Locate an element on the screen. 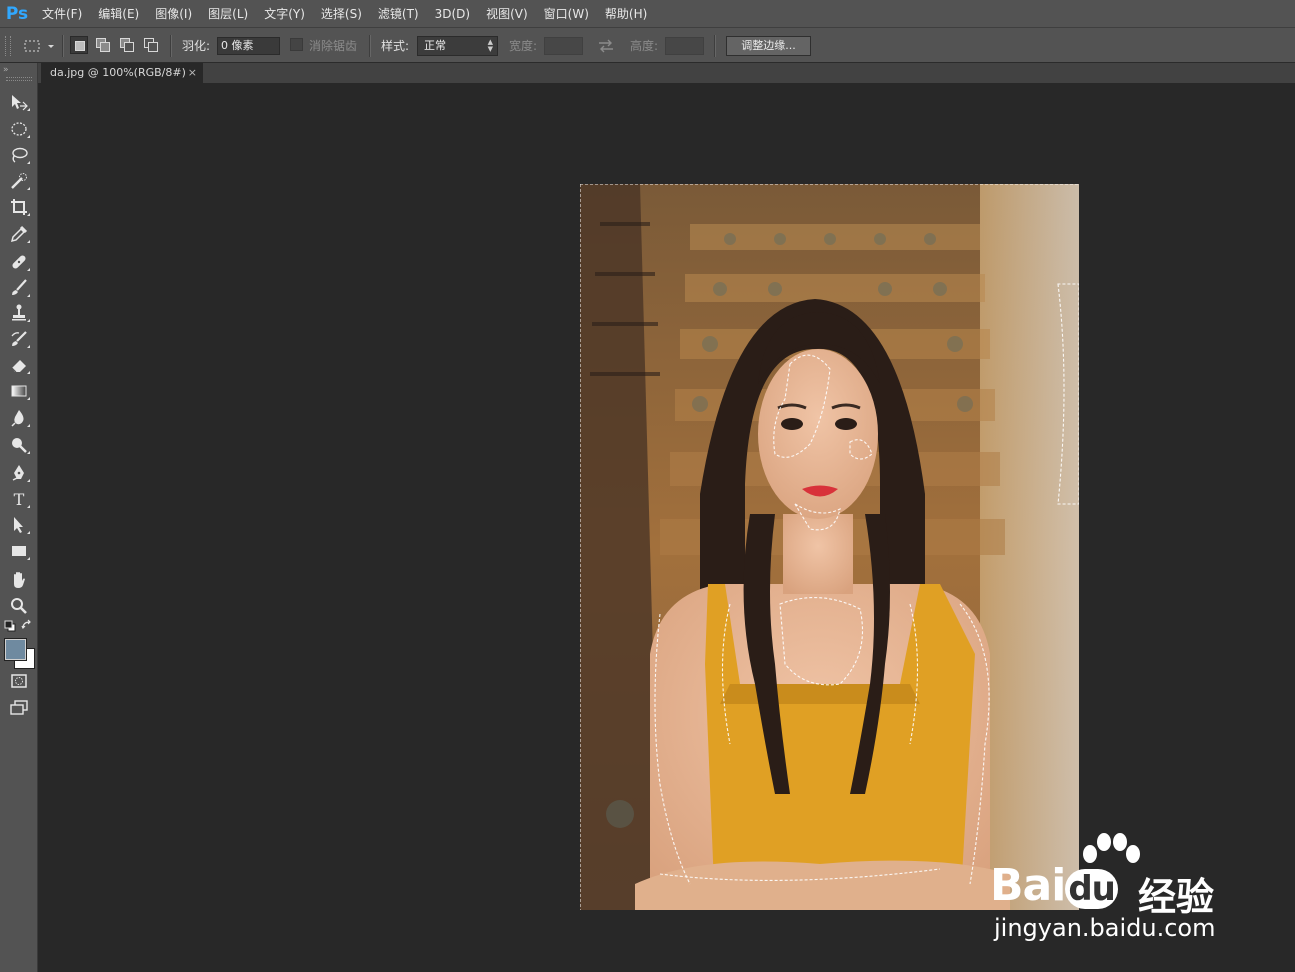  default-colors-icon is located at coordinates (10, 626).